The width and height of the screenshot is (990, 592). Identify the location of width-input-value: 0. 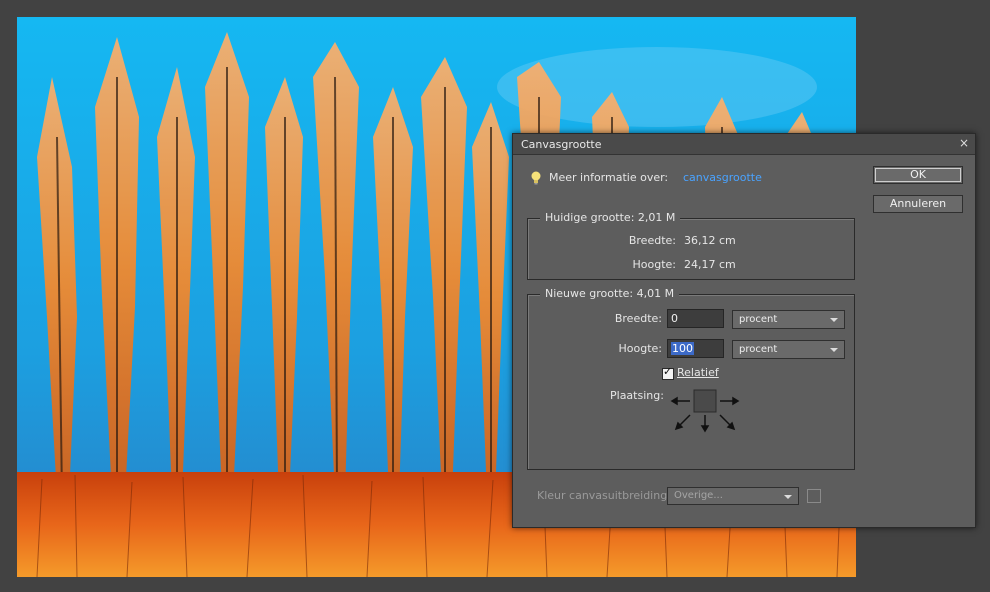
(674, 318).